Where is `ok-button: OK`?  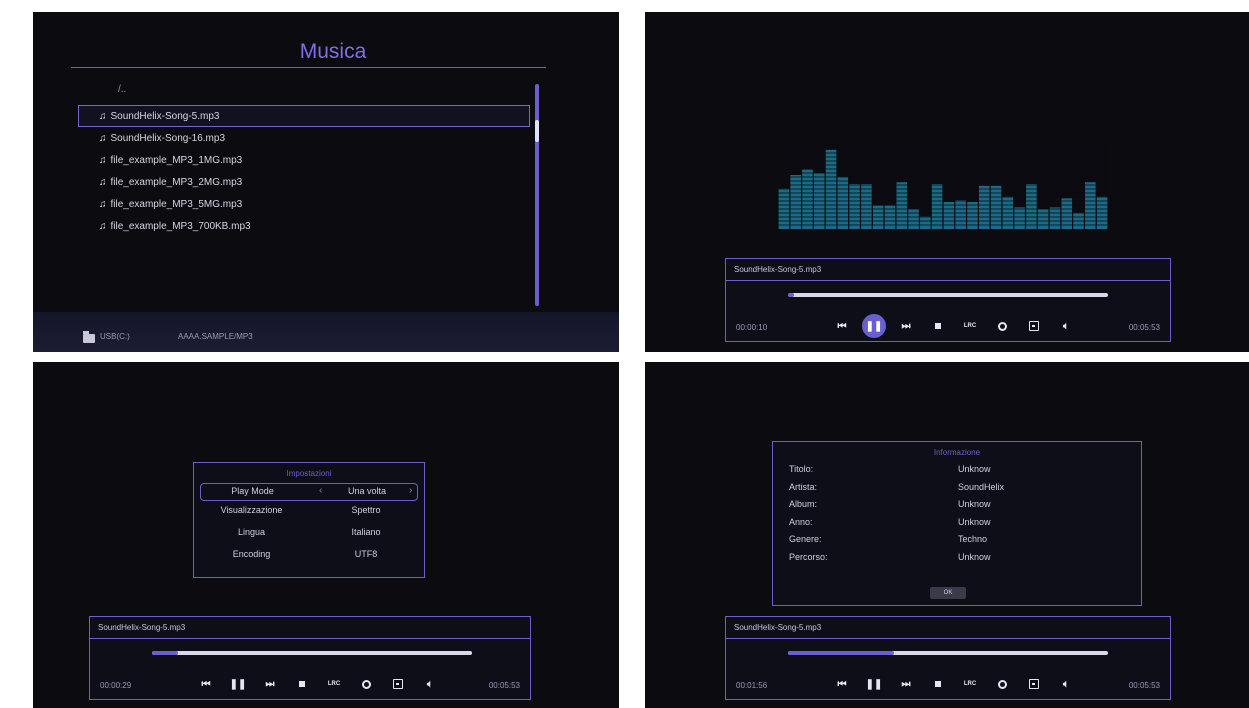 ok-button: OK is located at coordinates (948, 593).